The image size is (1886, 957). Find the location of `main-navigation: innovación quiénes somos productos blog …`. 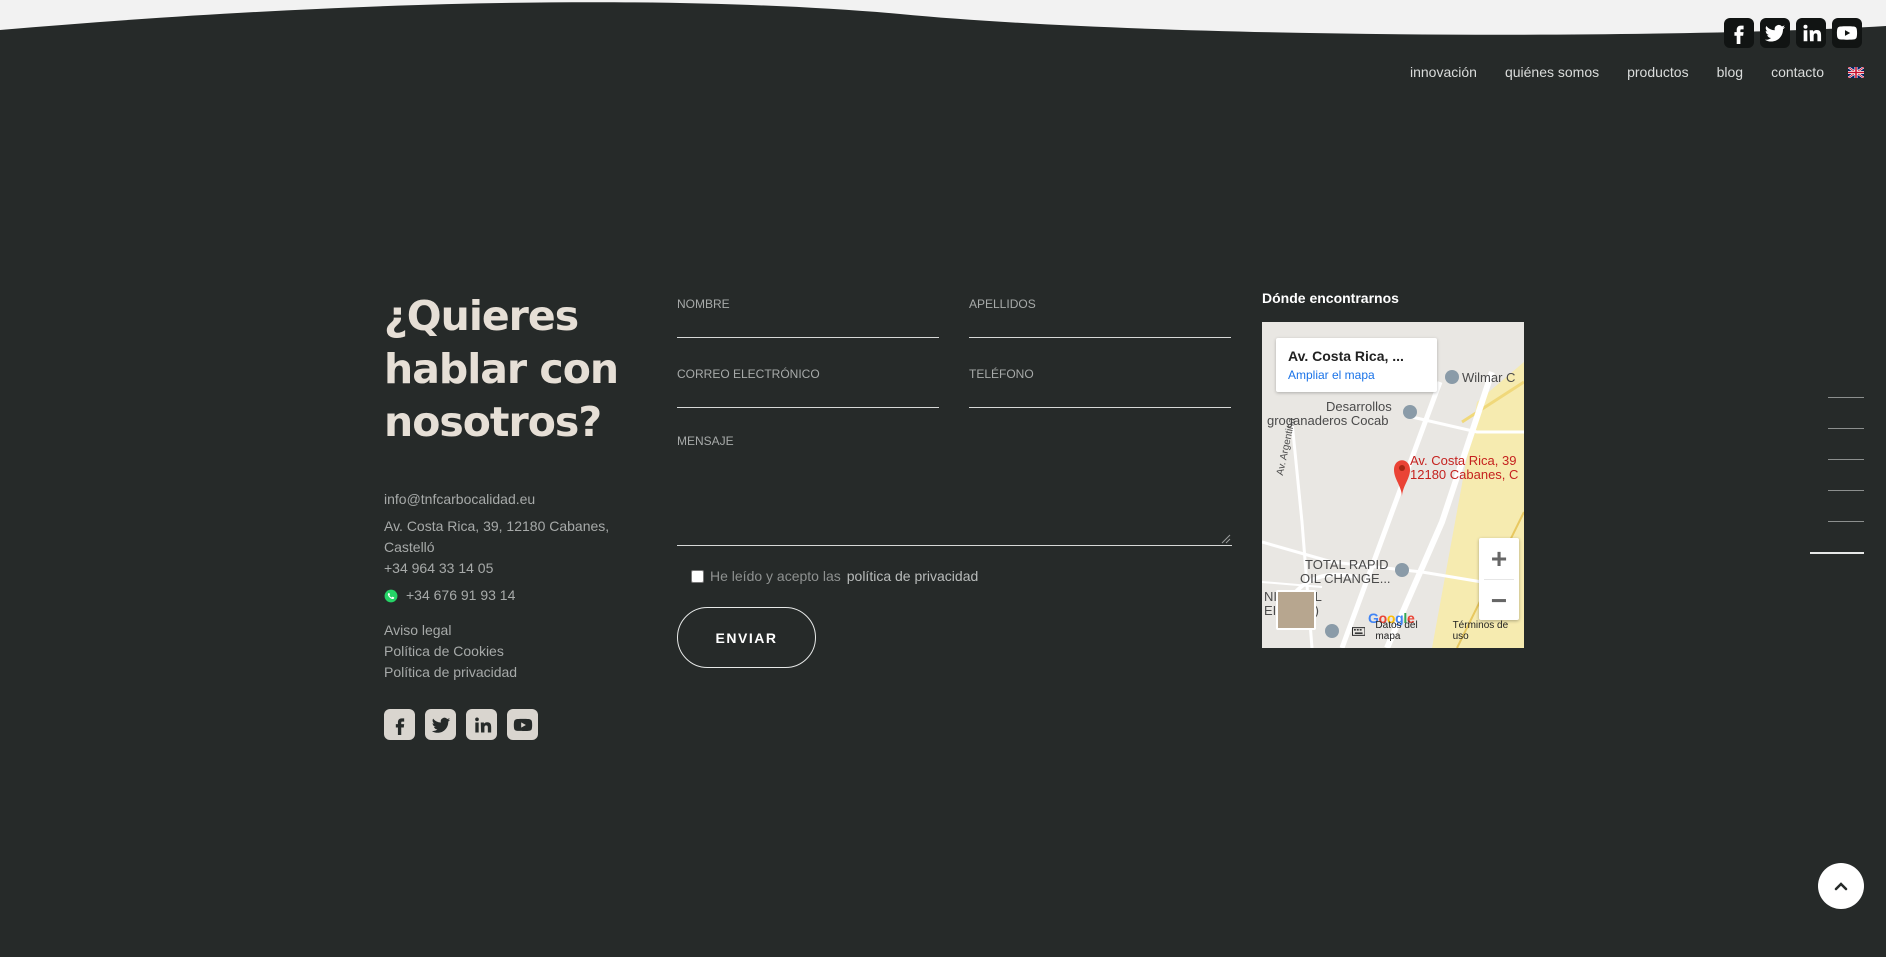

main-navigation: innovación quiénes somos productos blog … is located at coordinates (1623, 72).